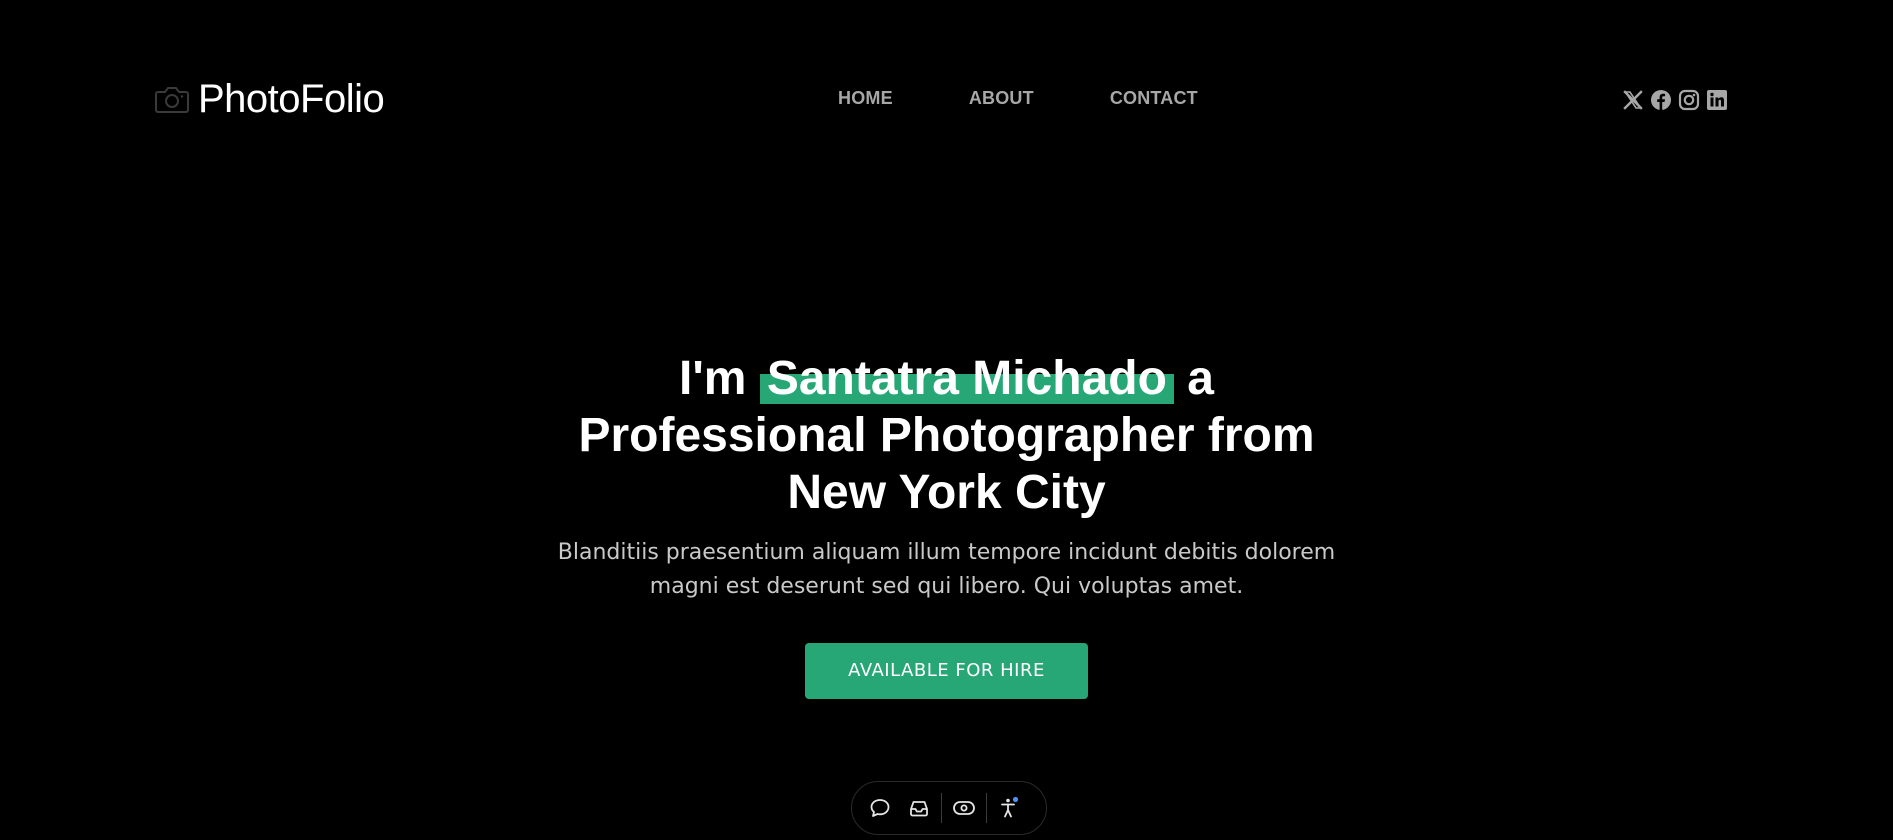 The image size is (1893, 840). What do you see at coordinates (1001, 98) in the screenshot?
I see `nav-about: ABOUT` at bounding box center [1001, 98].